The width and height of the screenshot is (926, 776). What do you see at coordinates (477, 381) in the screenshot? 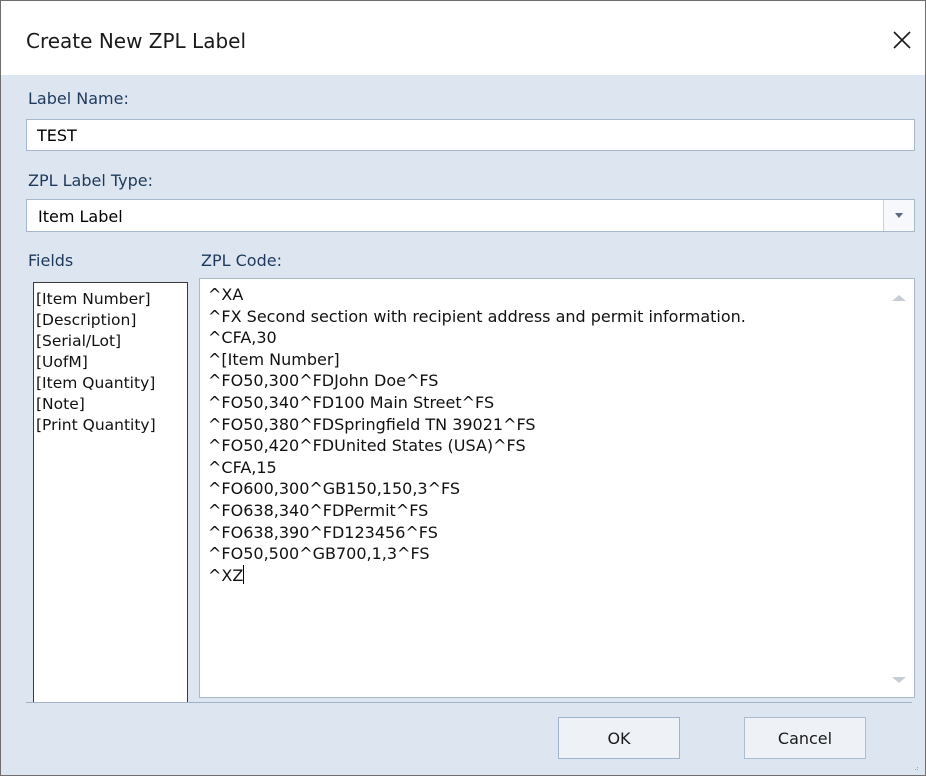
I see `code-line: ^FO50,300^FDJohn Doe^FS` at bounding box center [477, 381].